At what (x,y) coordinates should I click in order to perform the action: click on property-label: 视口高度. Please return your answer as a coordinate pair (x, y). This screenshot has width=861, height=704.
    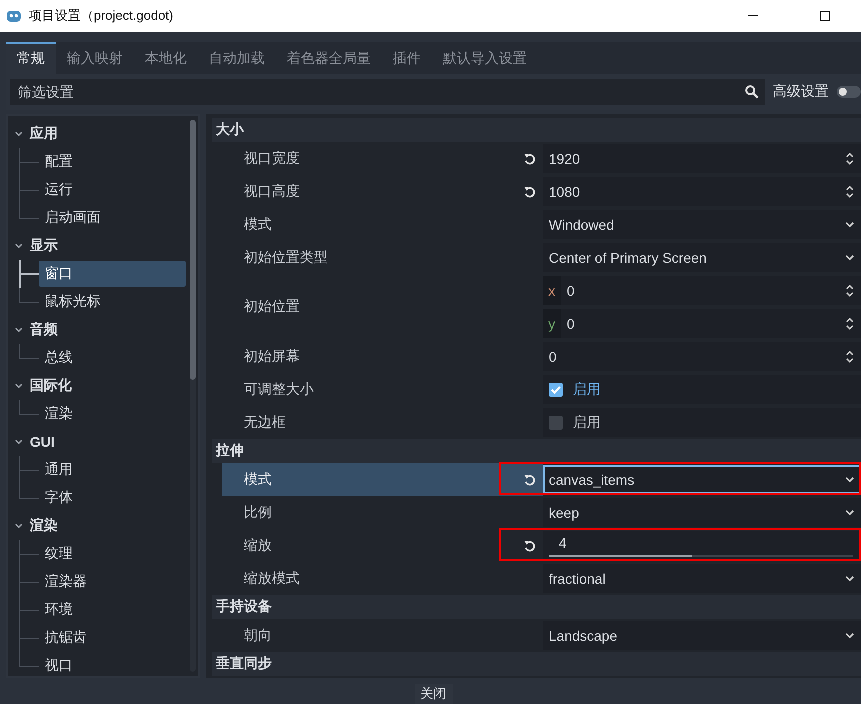
    Looking at the image, I should click on (272, 191).